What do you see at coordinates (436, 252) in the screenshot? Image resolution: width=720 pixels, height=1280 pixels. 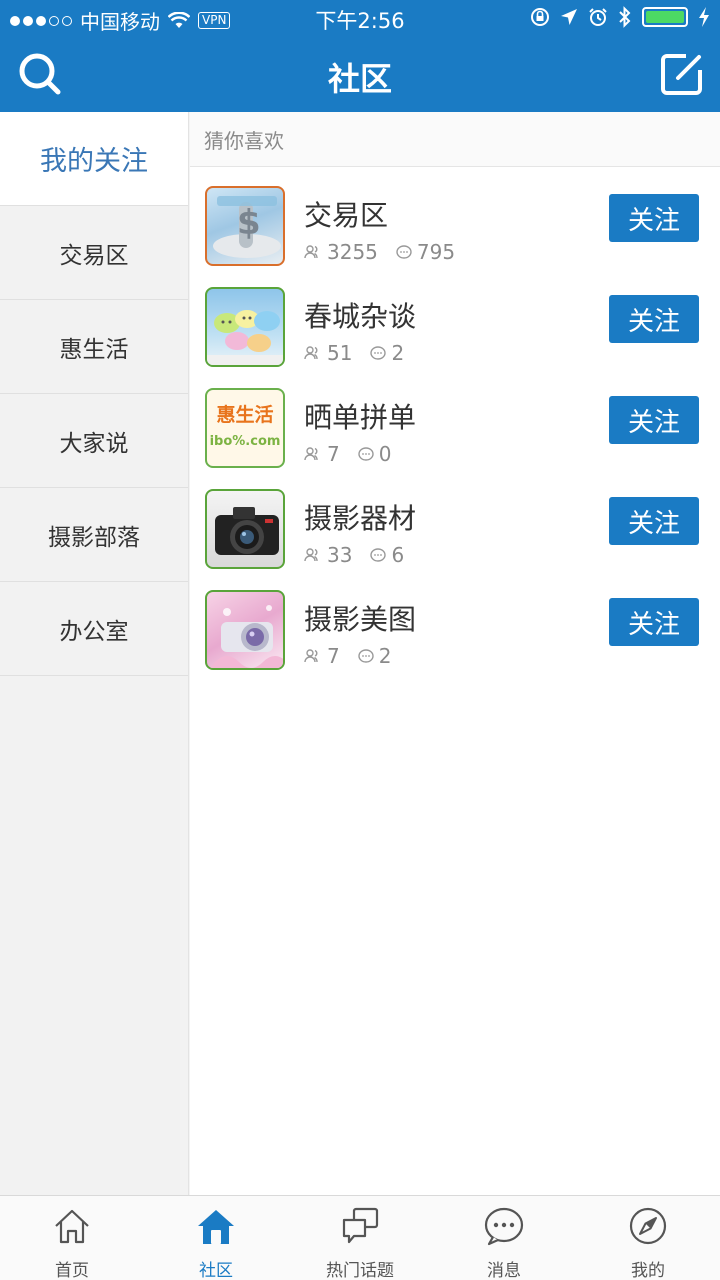 I see `post-count: 795` at bounding box center [436, 252].